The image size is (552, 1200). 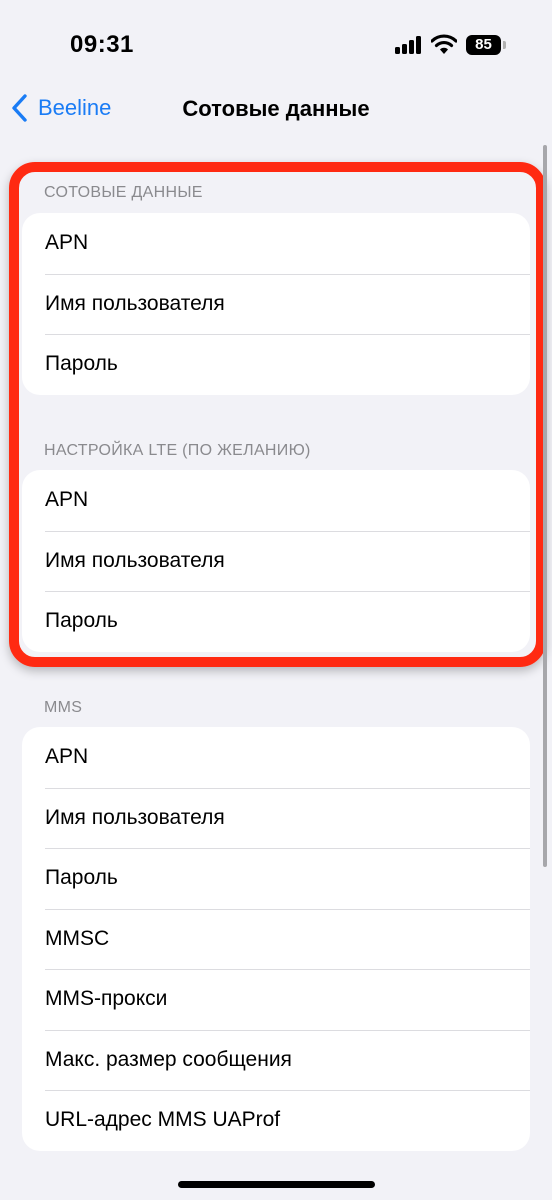 I want to click on row-max-message-size: Макс. размер сообщения, so click(x=276, y=1060).